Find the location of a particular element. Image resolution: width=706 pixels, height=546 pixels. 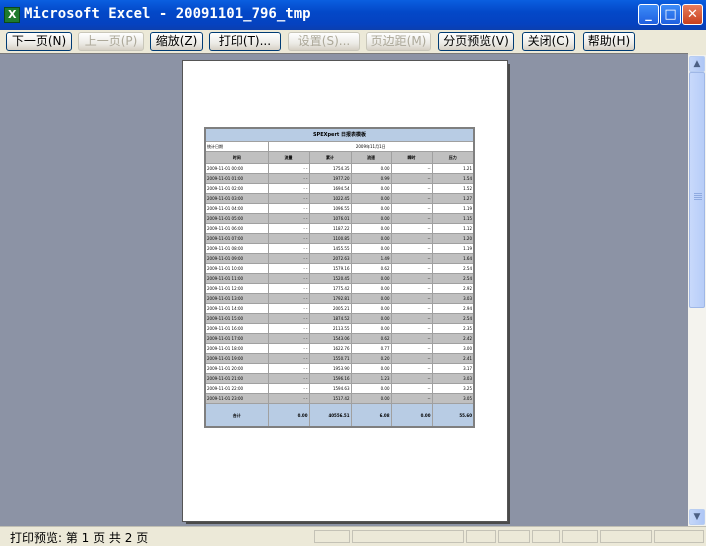

grip-line is located at coordinates (698, 197).